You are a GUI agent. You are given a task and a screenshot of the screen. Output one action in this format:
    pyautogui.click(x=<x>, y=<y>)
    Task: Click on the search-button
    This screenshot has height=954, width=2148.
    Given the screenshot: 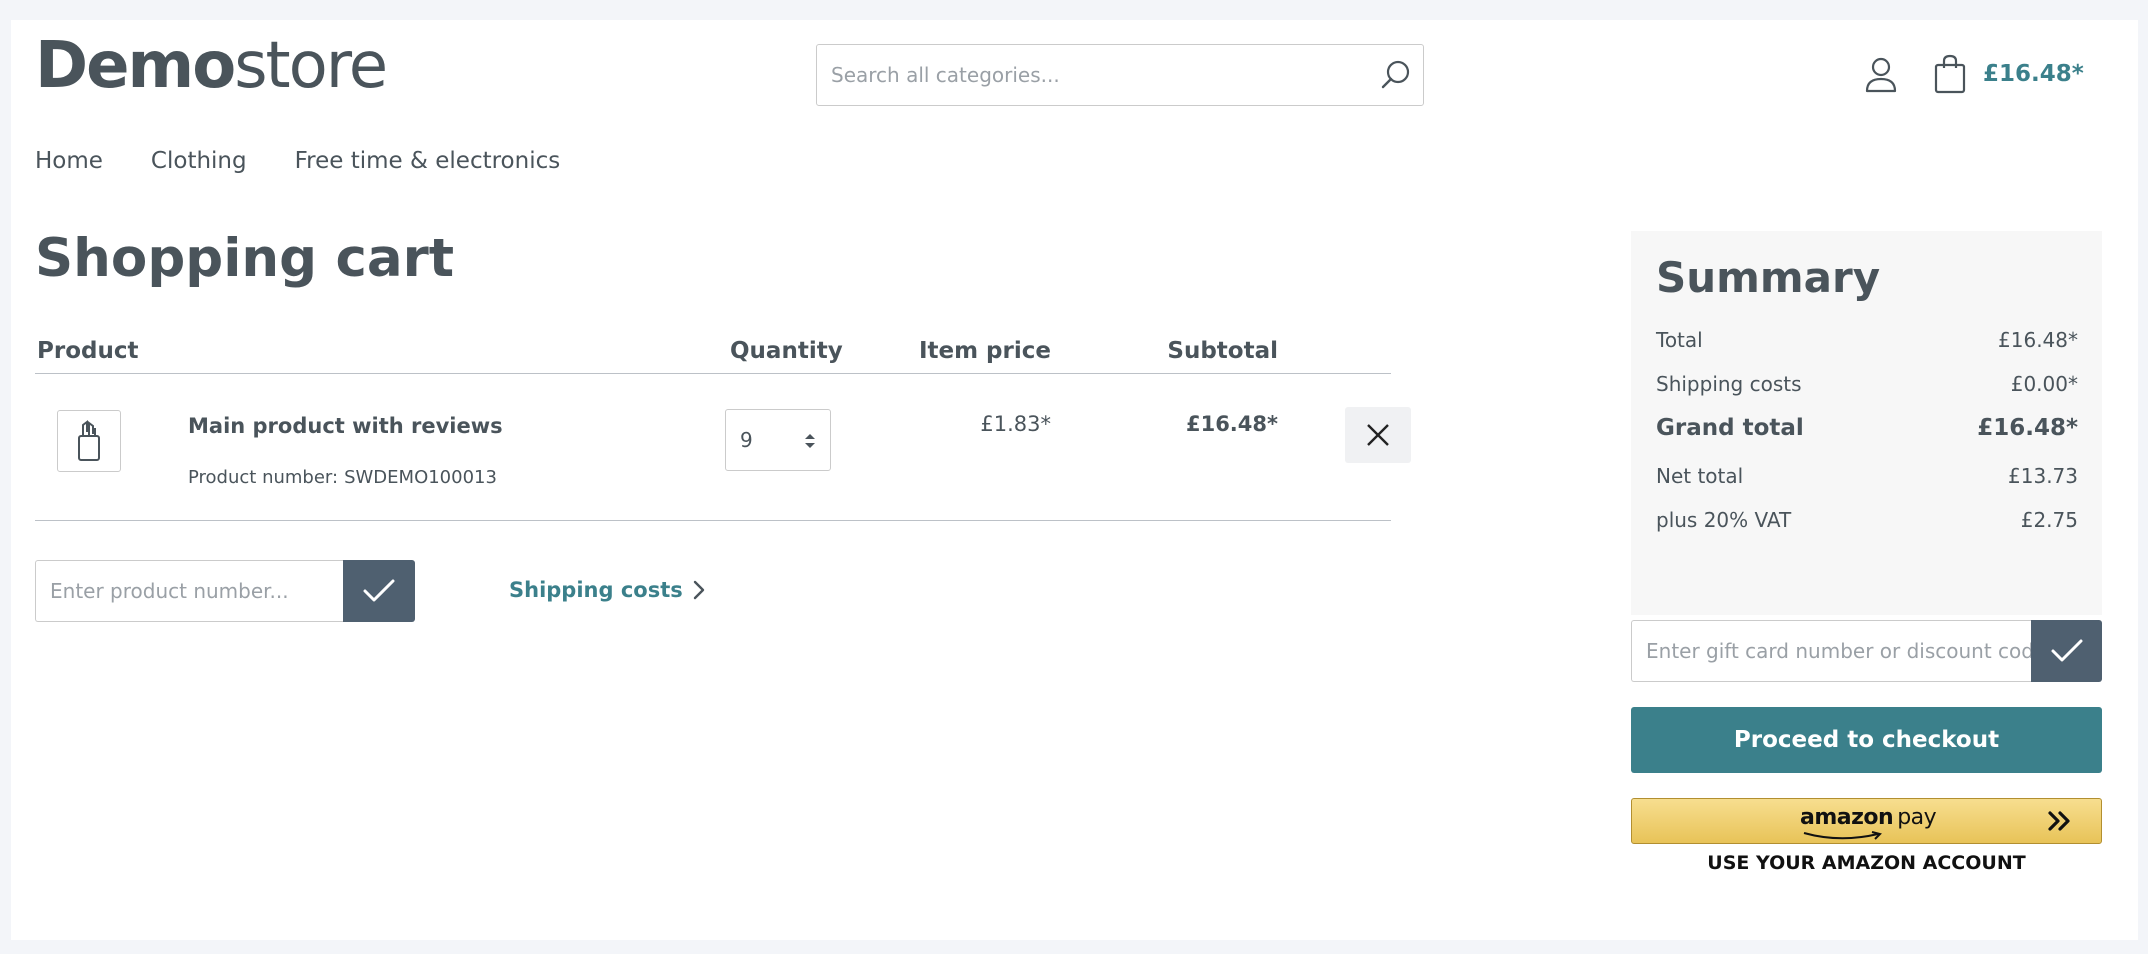 What is the action you would take?
    pyautogui.click(x=1396, y=75)
    